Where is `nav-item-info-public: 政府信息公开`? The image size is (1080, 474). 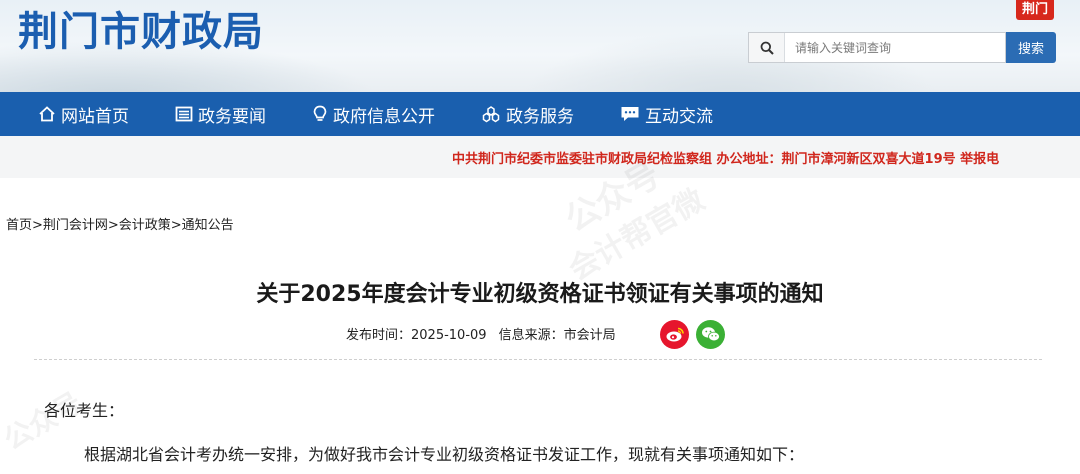 nav-item-info-public: 政府信息公开 is located at coordinates (373, 114).